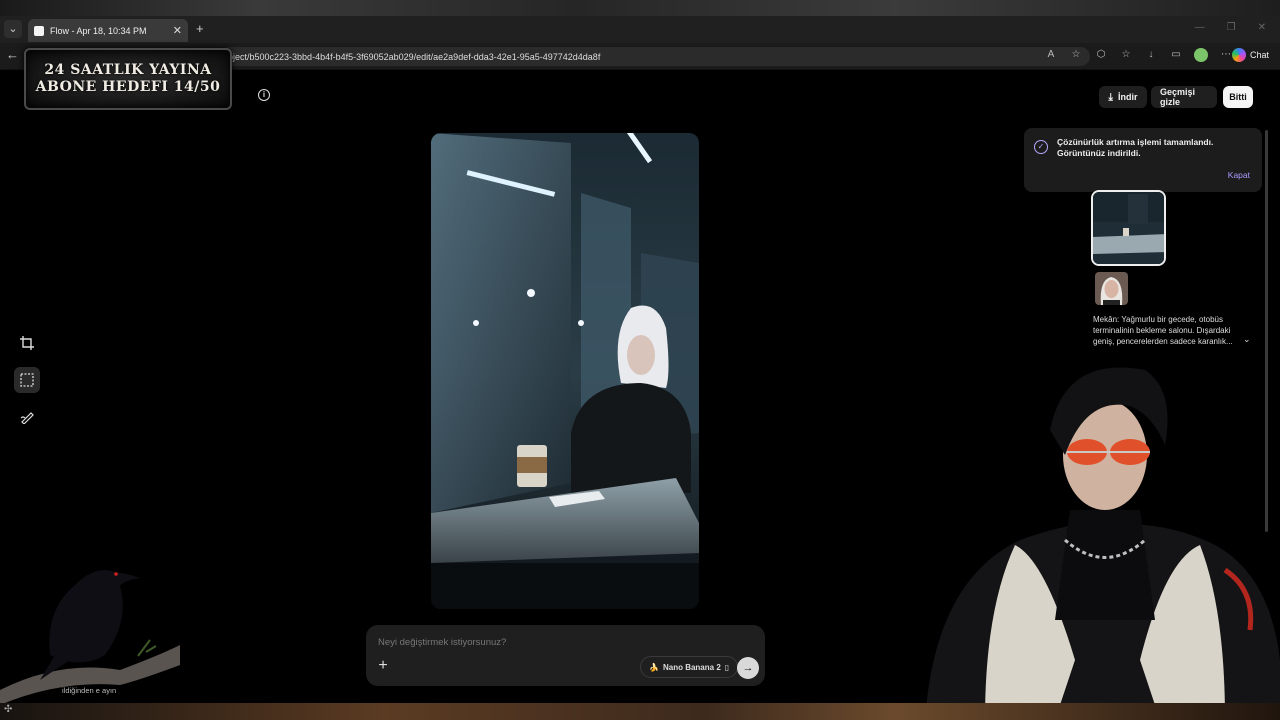 This screenshot has height=720, width=1280. What do you see at coordinates (1111, 288) in the screenshot?
I see `reference-image-thumbnail` at bounding box center [1111, 288].